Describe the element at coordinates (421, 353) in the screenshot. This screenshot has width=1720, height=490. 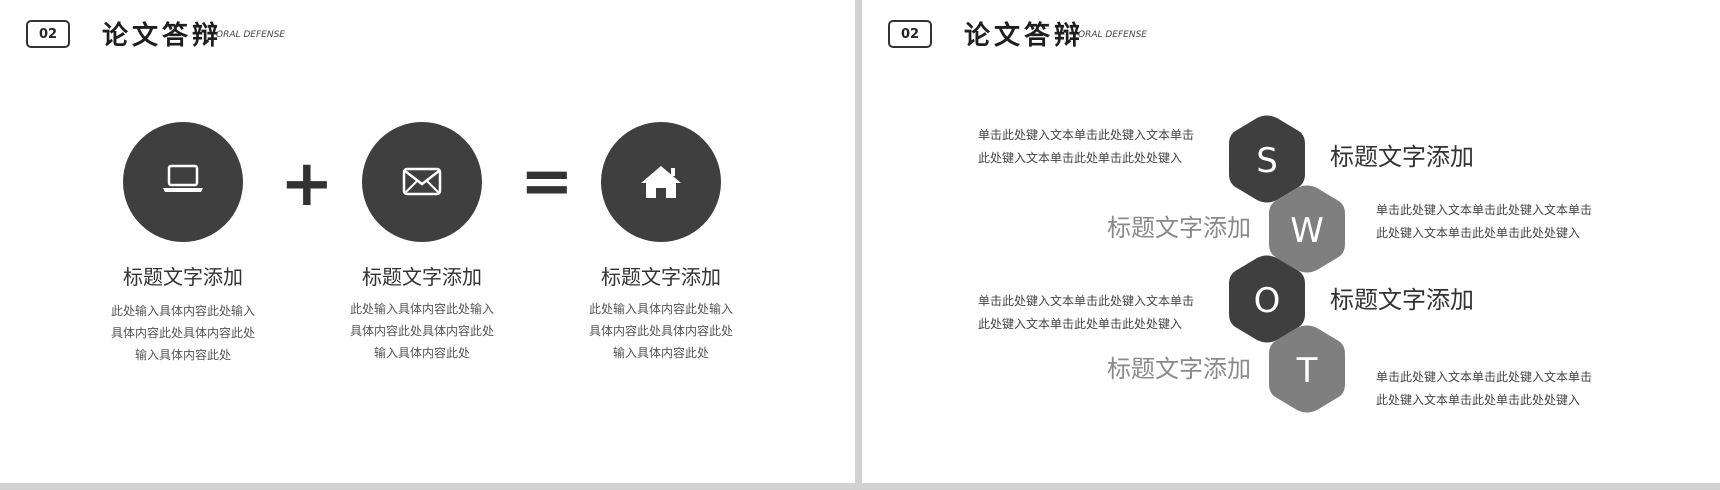
I see `item-text-2-line-3: 输入具体内容此处` at that location.